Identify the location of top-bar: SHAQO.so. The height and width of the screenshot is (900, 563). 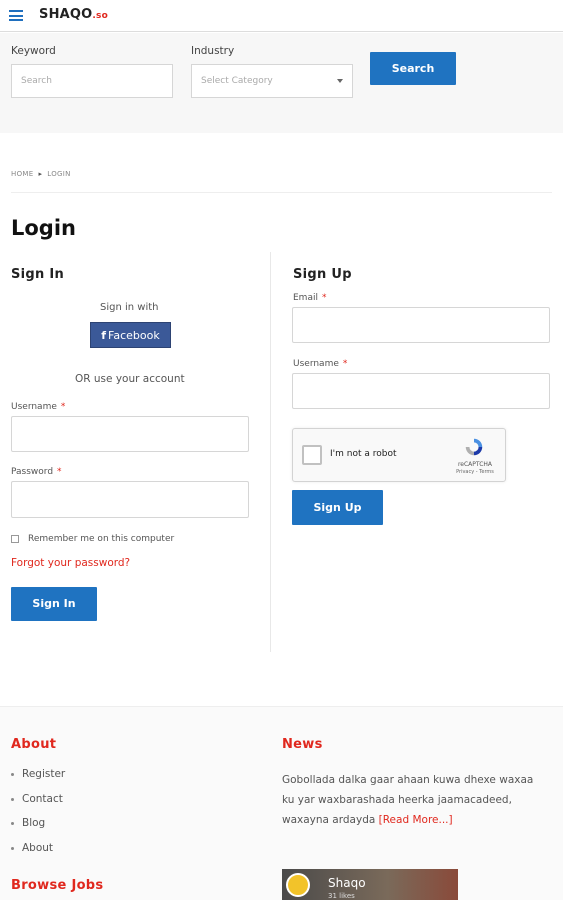
(281, 16).